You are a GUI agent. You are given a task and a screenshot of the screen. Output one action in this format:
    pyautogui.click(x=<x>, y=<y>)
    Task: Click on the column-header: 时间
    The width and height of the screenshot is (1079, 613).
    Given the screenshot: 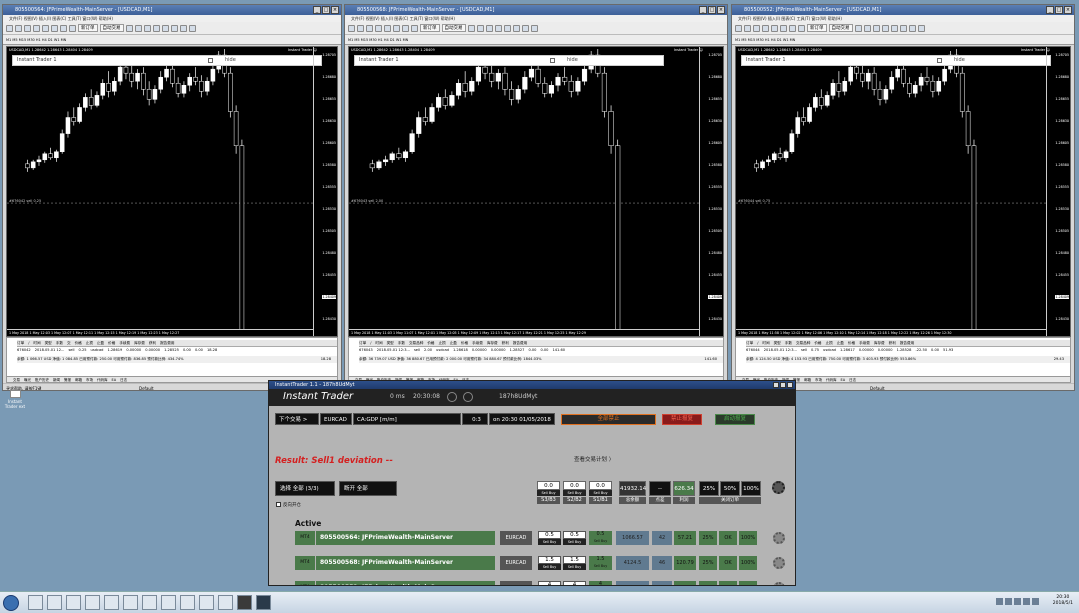 What is the action you would take?
    pyautogui.click(x=378, y=343)
    